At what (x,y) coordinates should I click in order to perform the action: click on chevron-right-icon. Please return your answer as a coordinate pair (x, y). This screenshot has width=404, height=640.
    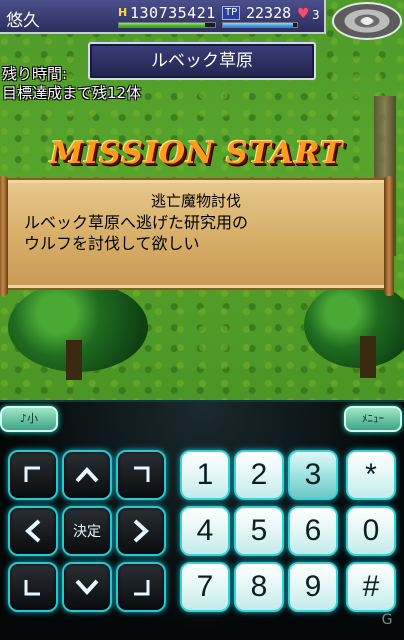
    Looking at the image, I should click on (141, 531).